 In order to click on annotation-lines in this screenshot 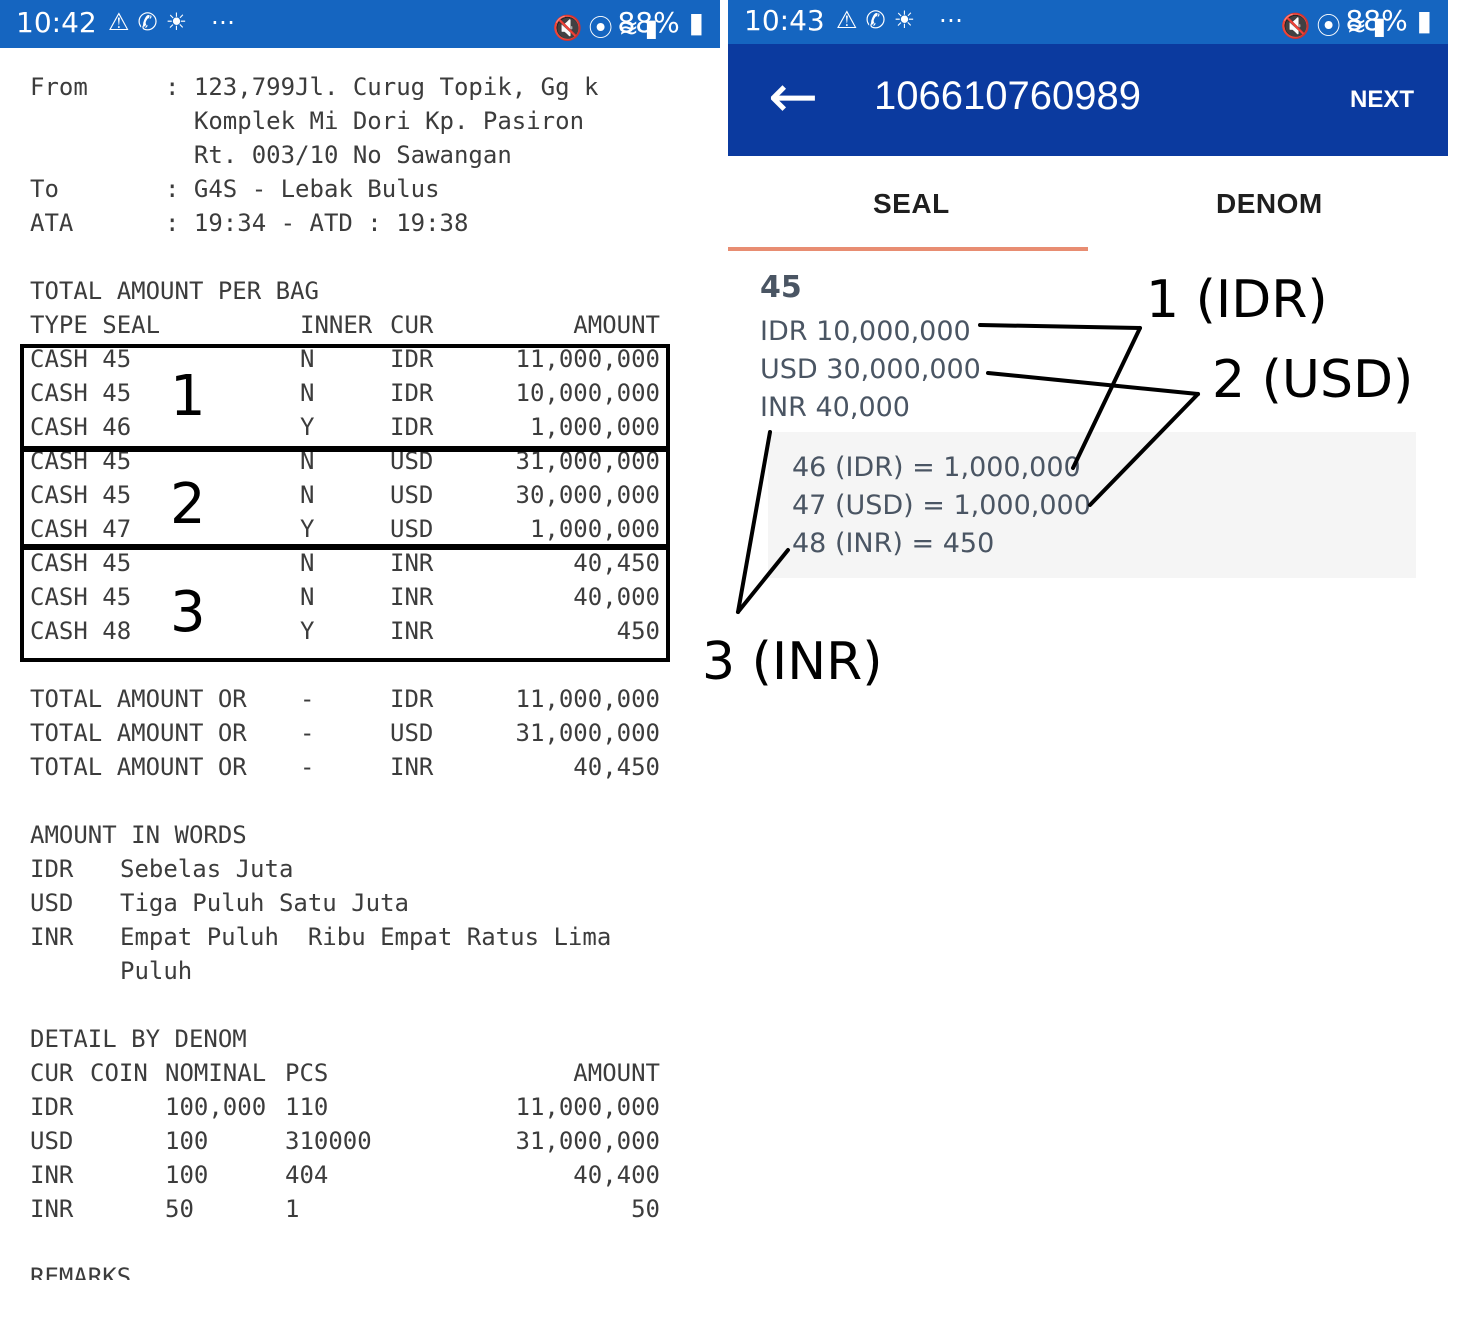, I will do `click(968, 468)`.